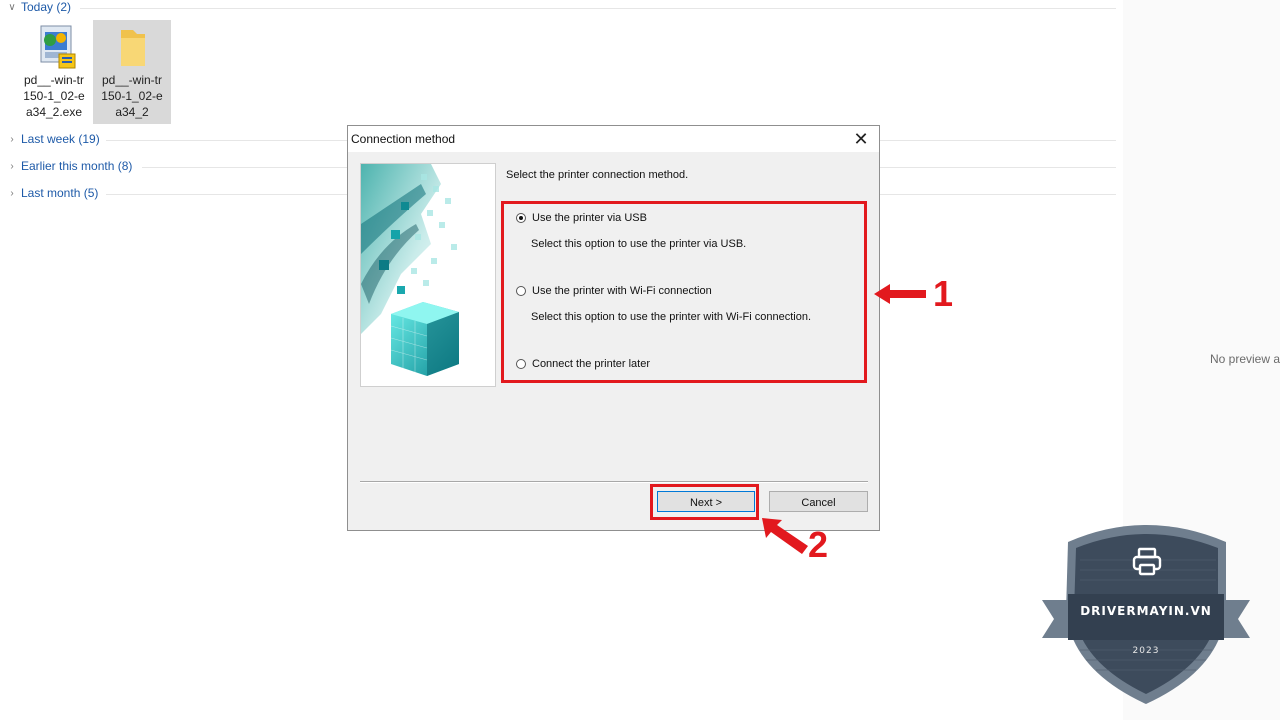 The image size is (1280, 720). Describe the element at coordinates (943, 293) in the screenshot. I see `step-number-1: 1` at that location.